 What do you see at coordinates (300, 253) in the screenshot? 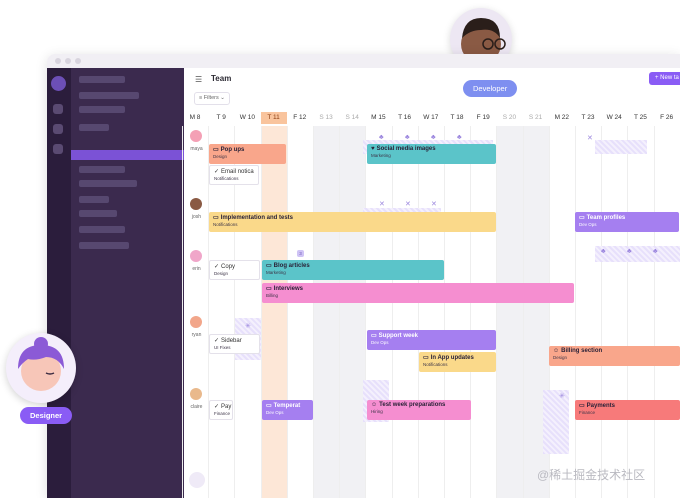
I see `count-badge: 3` at bounding box center [300, 253].